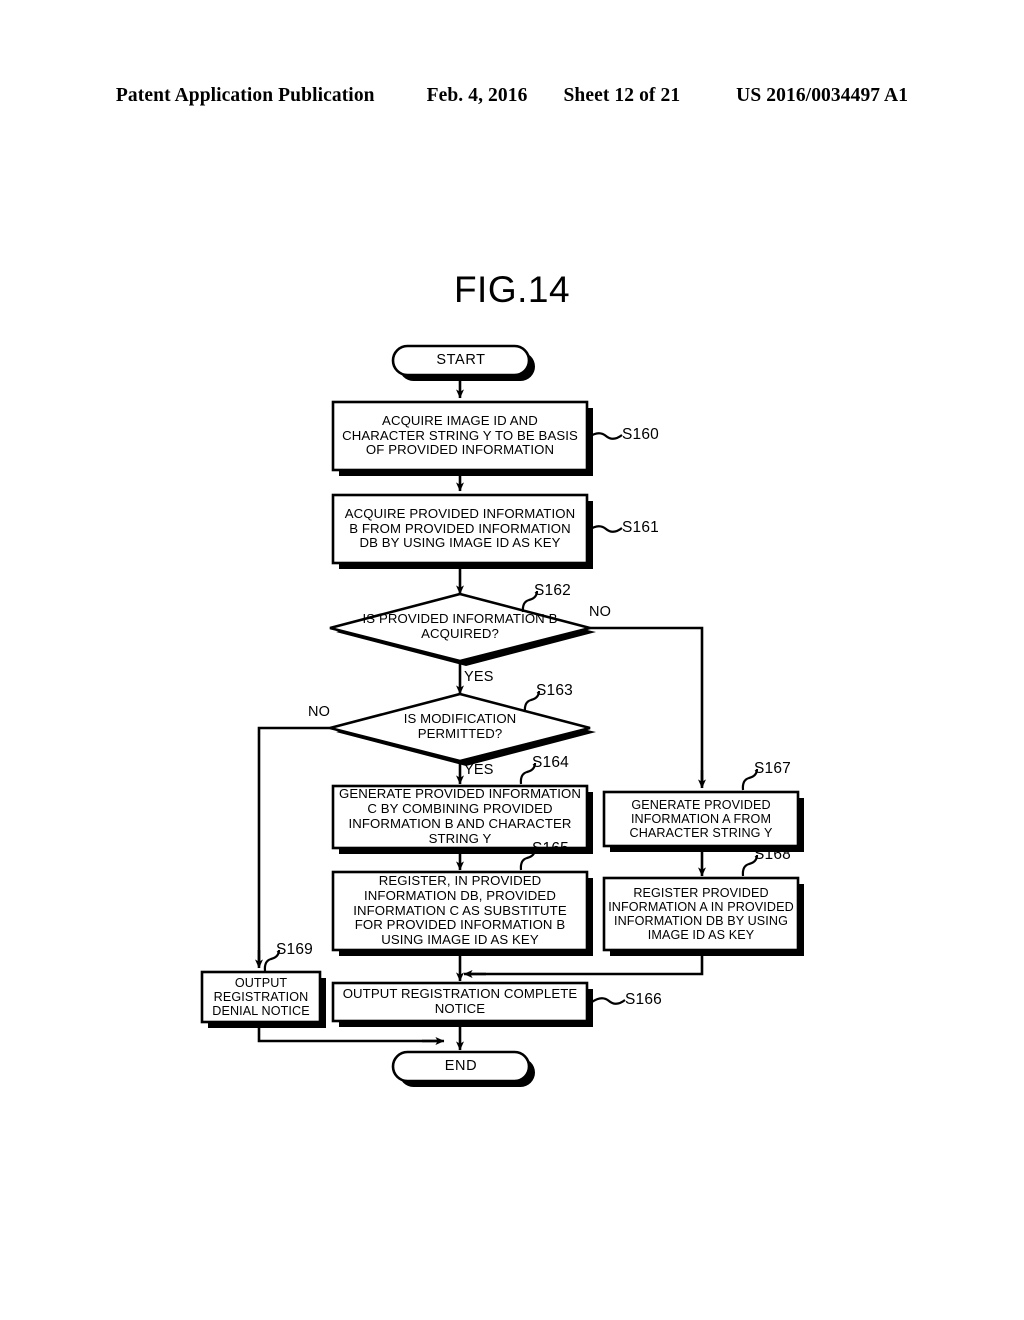  What do you see at coordinates (261, 997) in the screenshot?
I see `node-s169` at bounding box center [261, 997].